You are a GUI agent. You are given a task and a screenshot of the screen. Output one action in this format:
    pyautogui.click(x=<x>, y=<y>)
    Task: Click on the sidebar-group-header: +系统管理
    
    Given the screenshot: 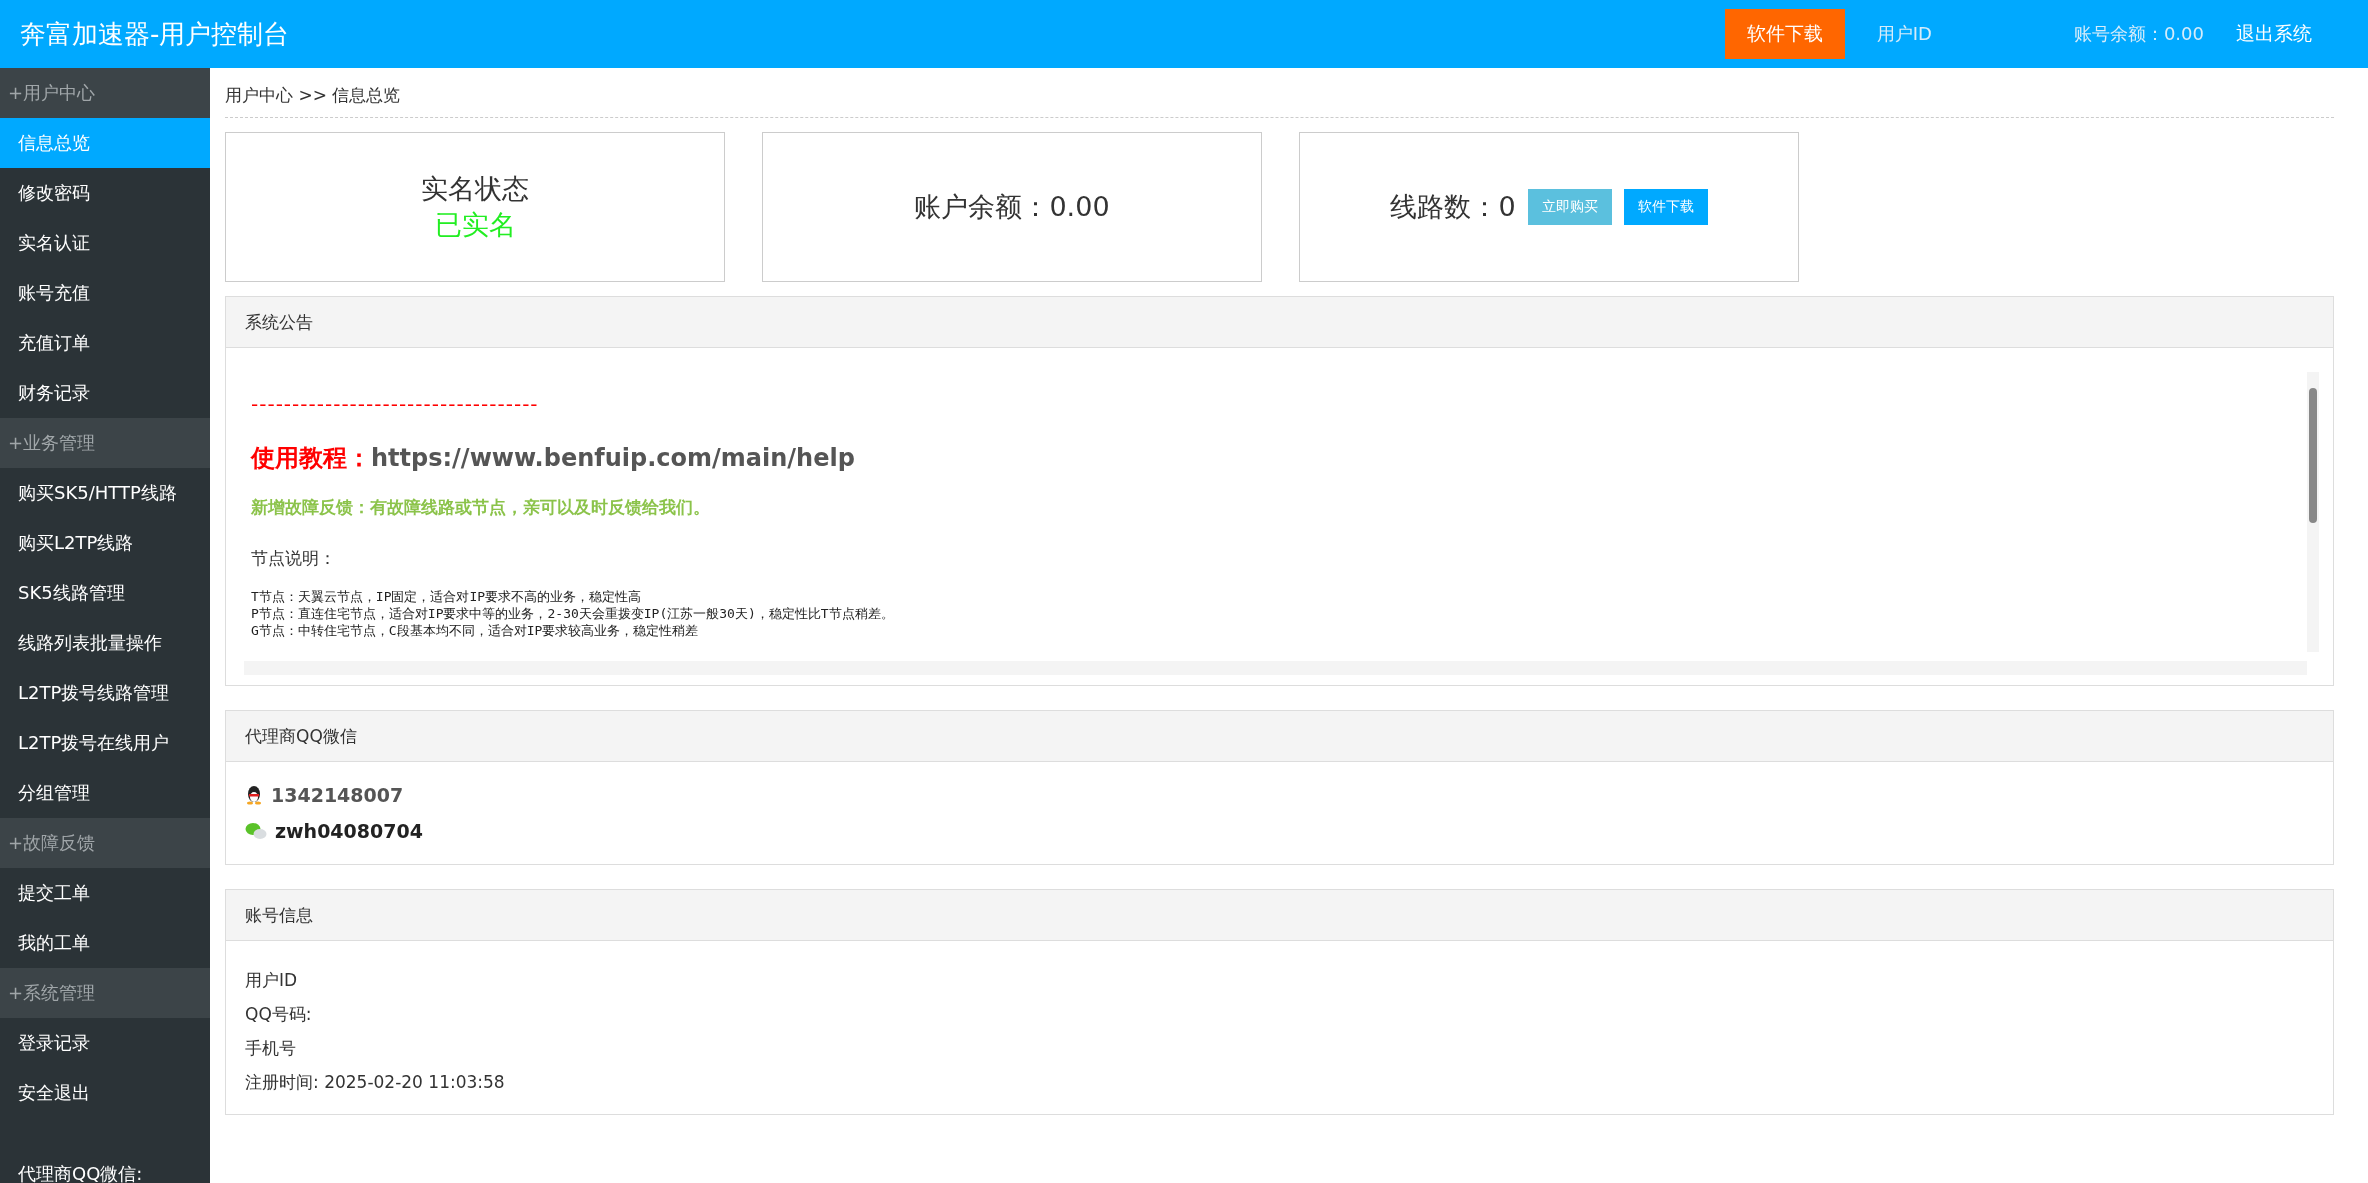 What is the action you would take?
    pyautogui.click(x=105, y=993)
    